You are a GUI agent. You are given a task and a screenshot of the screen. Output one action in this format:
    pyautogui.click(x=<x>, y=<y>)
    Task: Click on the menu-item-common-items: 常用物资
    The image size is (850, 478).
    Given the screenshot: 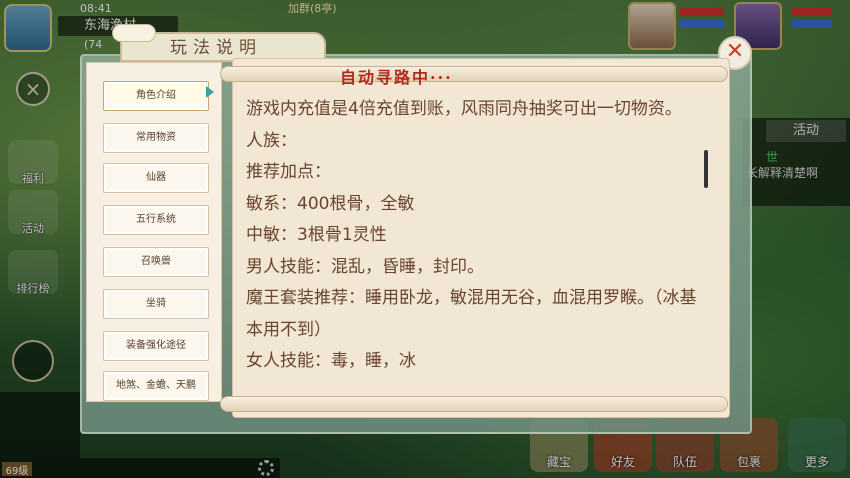 What is the action you would take?
    pyautogui.click(x=156, y=138)
    